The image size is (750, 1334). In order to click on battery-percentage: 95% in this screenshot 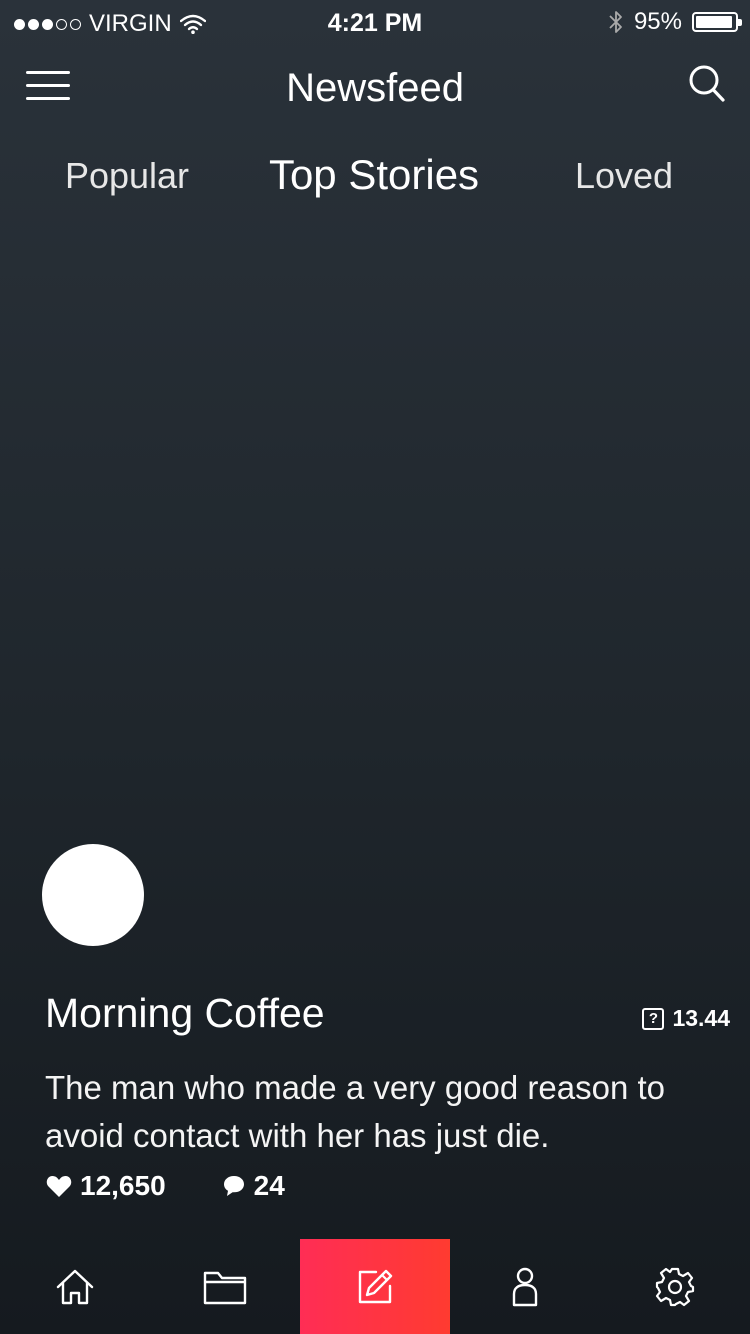, I will do `click(657, 21)`.